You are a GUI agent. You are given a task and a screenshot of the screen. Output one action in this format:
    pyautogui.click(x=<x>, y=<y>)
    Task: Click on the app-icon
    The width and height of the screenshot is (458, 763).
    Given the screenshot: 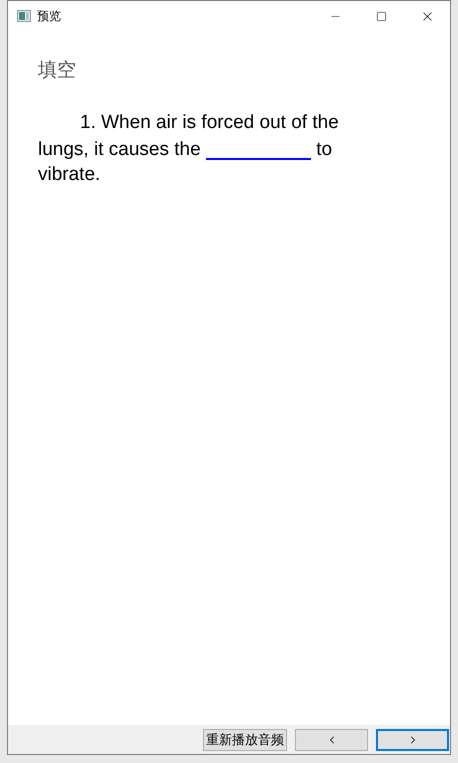 What is the action you would take?
    pyautogui.click(x=24, y=16)
    